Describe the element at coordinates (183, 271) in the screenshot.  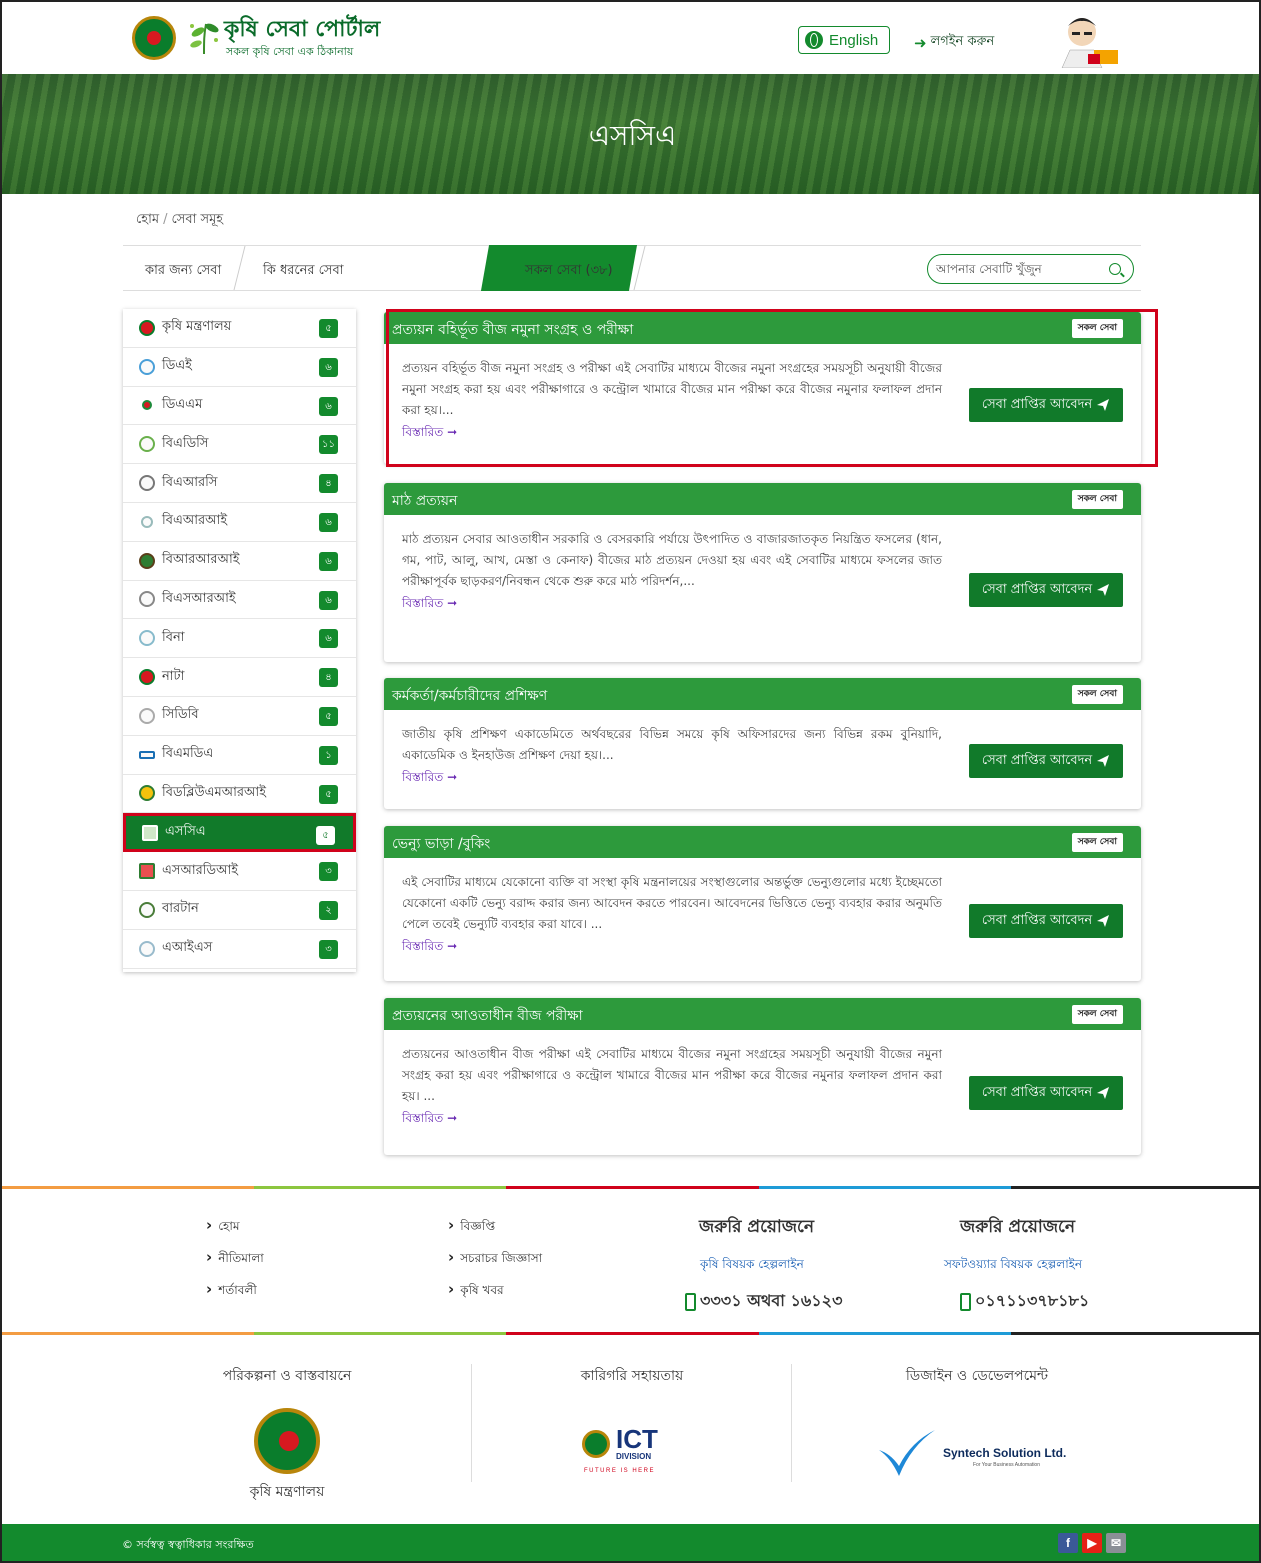
I see `tab-for-whom: কার জন্য সেবা` at that location.